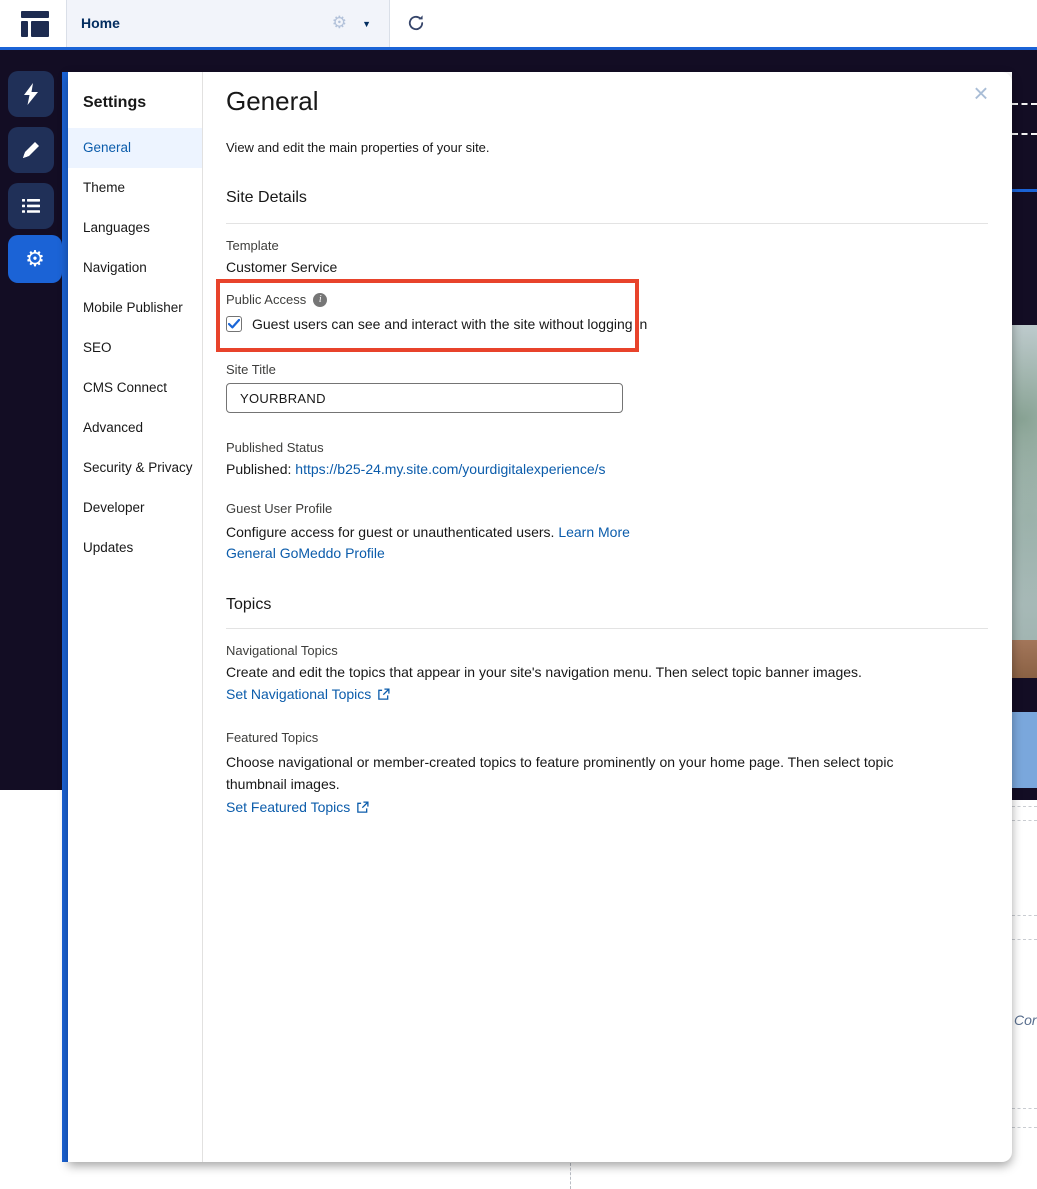 The width and height of the screenshot is (1037, 1189). Describe the element at coordinates (282, 650) in the screenshot. I see `navigational-topics-label: Navigational Topics` at that location.